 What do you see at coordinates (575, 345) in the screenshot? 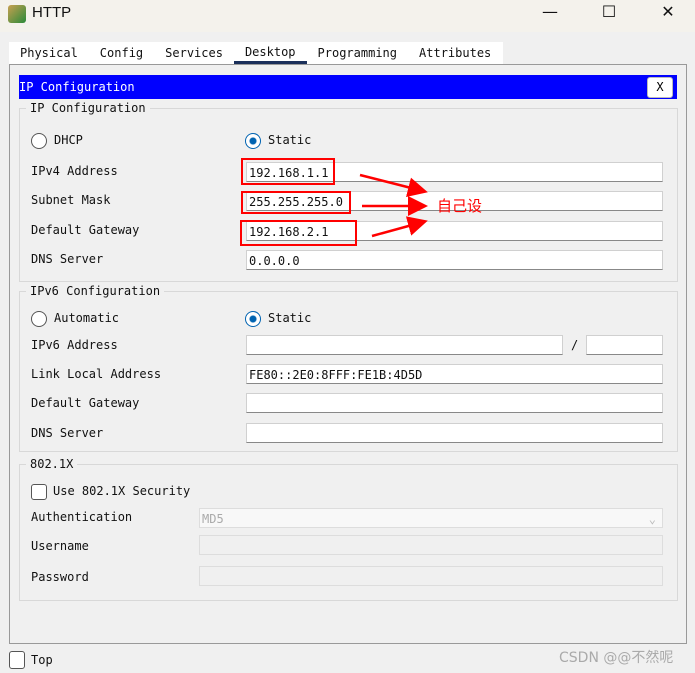
I see `prefix-slash: /` at bounding box center [575, 345].